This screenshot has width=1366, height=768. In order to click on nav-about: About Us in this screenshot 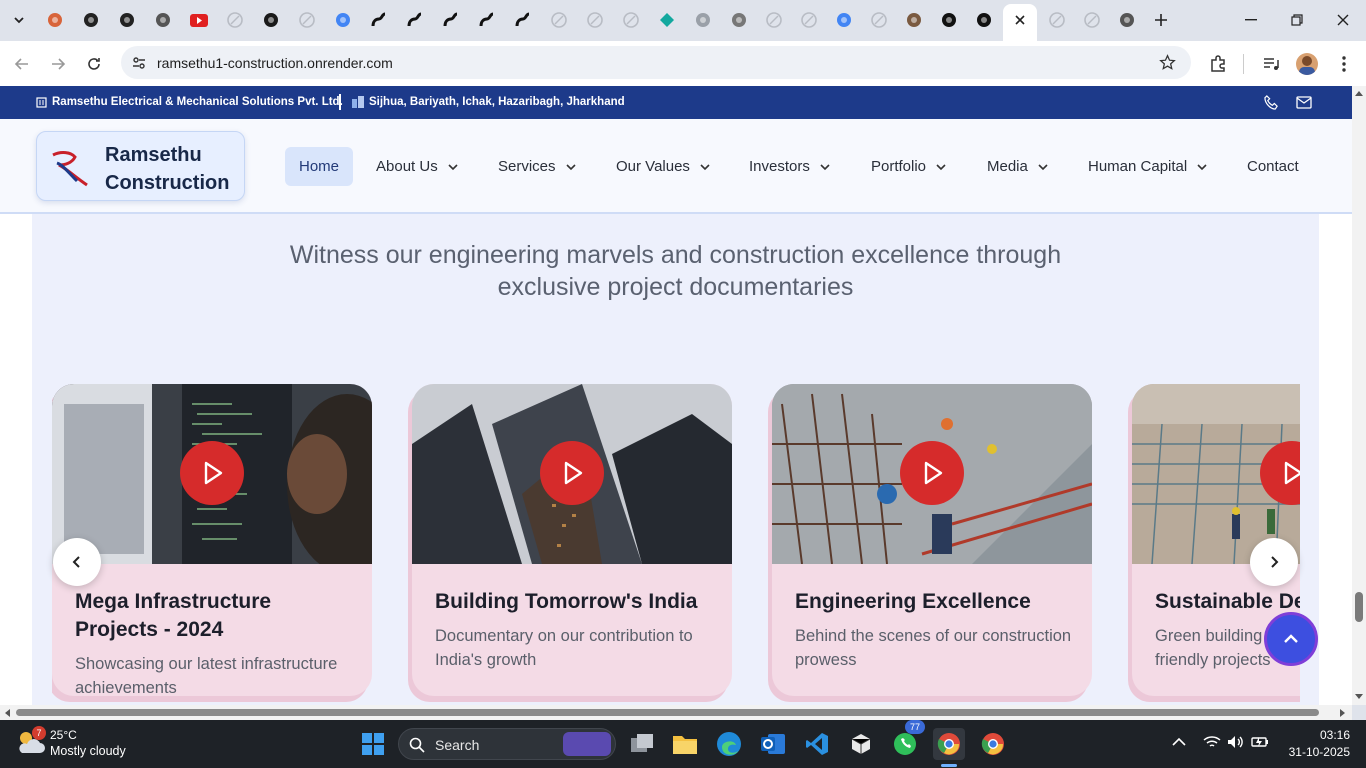, I will do `click(417, 166)`.